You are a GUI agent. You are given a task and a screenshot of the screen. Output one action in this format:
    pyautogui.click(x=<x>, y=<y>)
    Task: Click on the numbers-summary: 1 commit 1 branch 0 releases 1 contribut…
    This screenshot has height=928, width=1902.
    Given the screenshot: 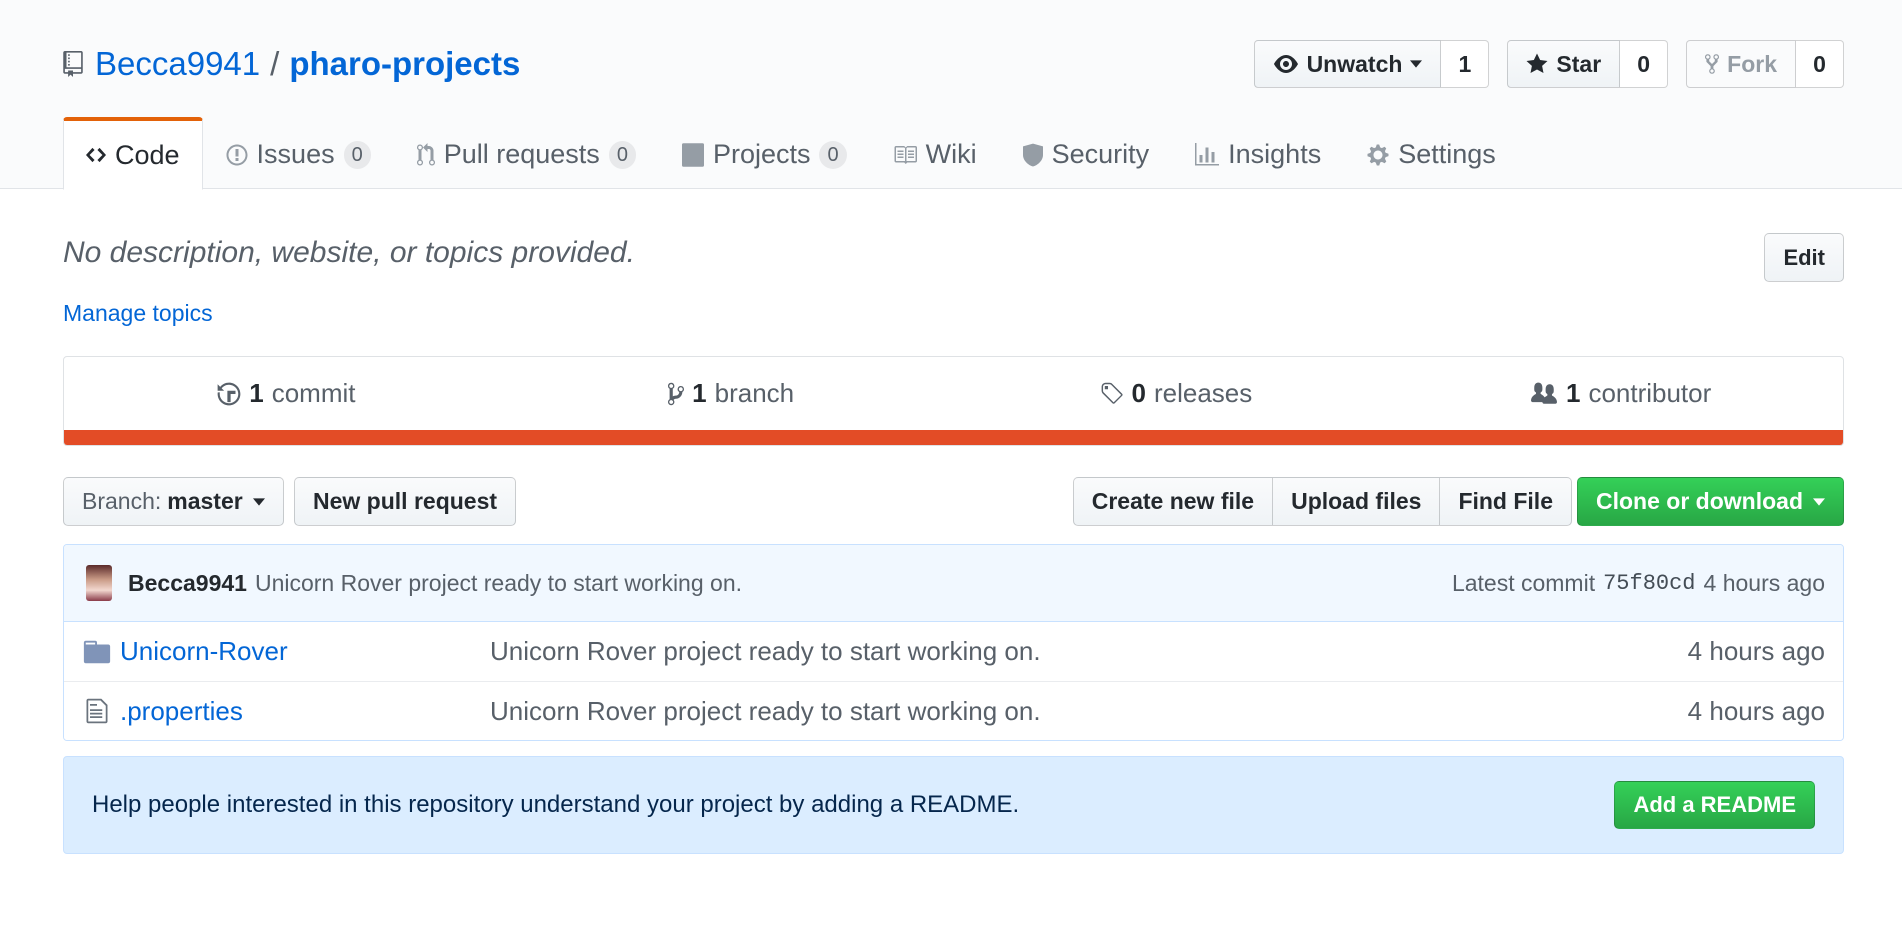 What is the action you would take?
    pyautogui.click(x=953, y=401)
    